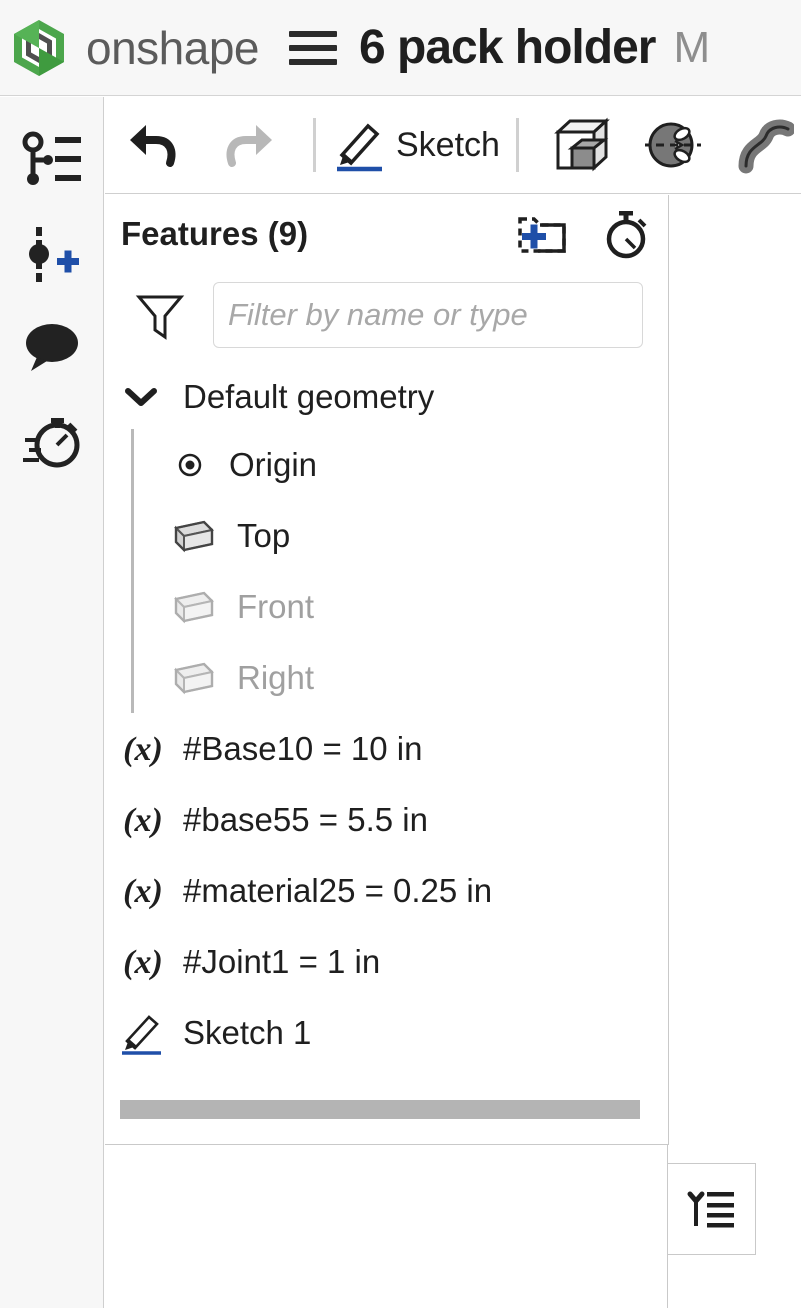 The width and height of the screenshot is (801, 1308). What do you see at coordinates (39, 48) in the screenshot?
I see `onshape-logo-icon` at bounding box center [39, 48].